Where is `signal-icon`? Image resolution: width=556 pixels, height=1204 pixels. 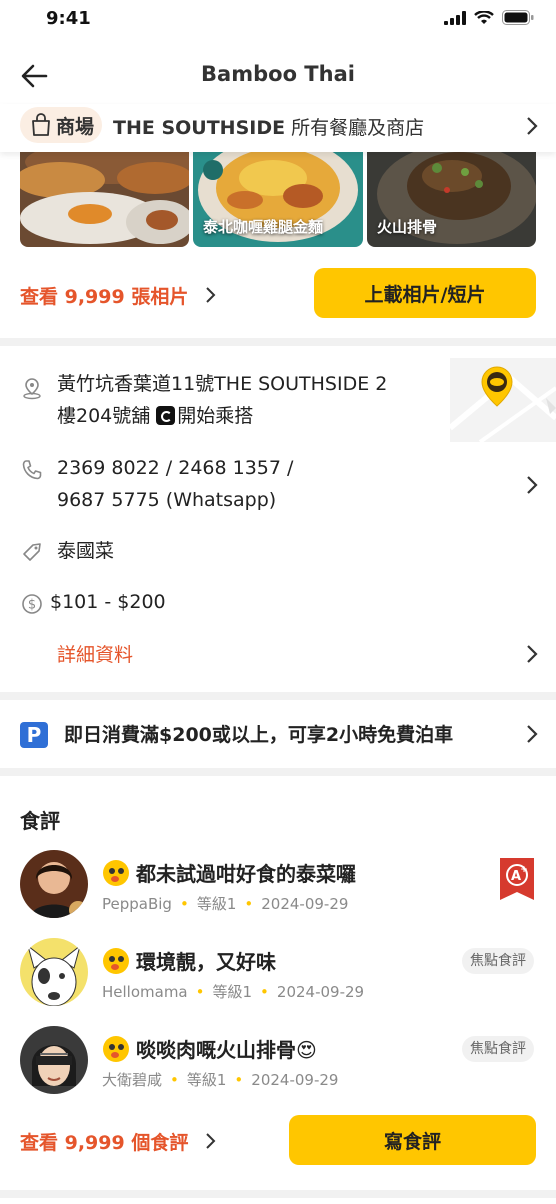 signal-icon is located at coordinates (455, 17).